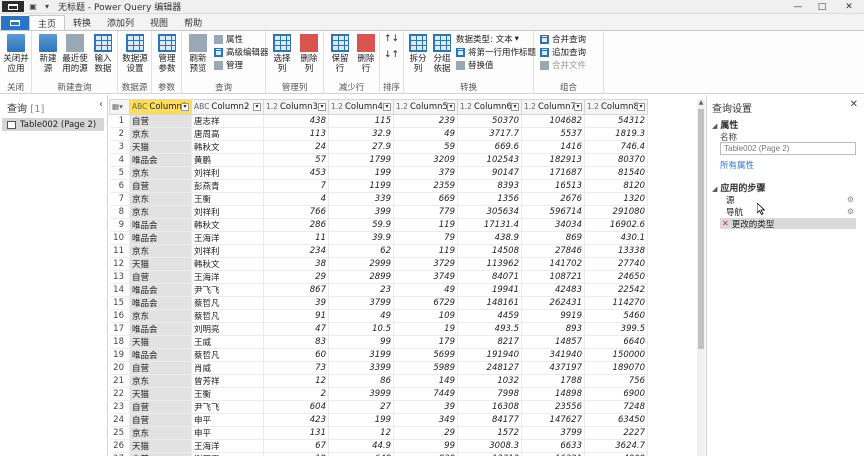 Image resolution: width=864 pixels, height=456 pixels. What do you see at coordinates (489, 264) in the screenshot?
I see `table-cell: 113962` at bounding box center [489, 264].